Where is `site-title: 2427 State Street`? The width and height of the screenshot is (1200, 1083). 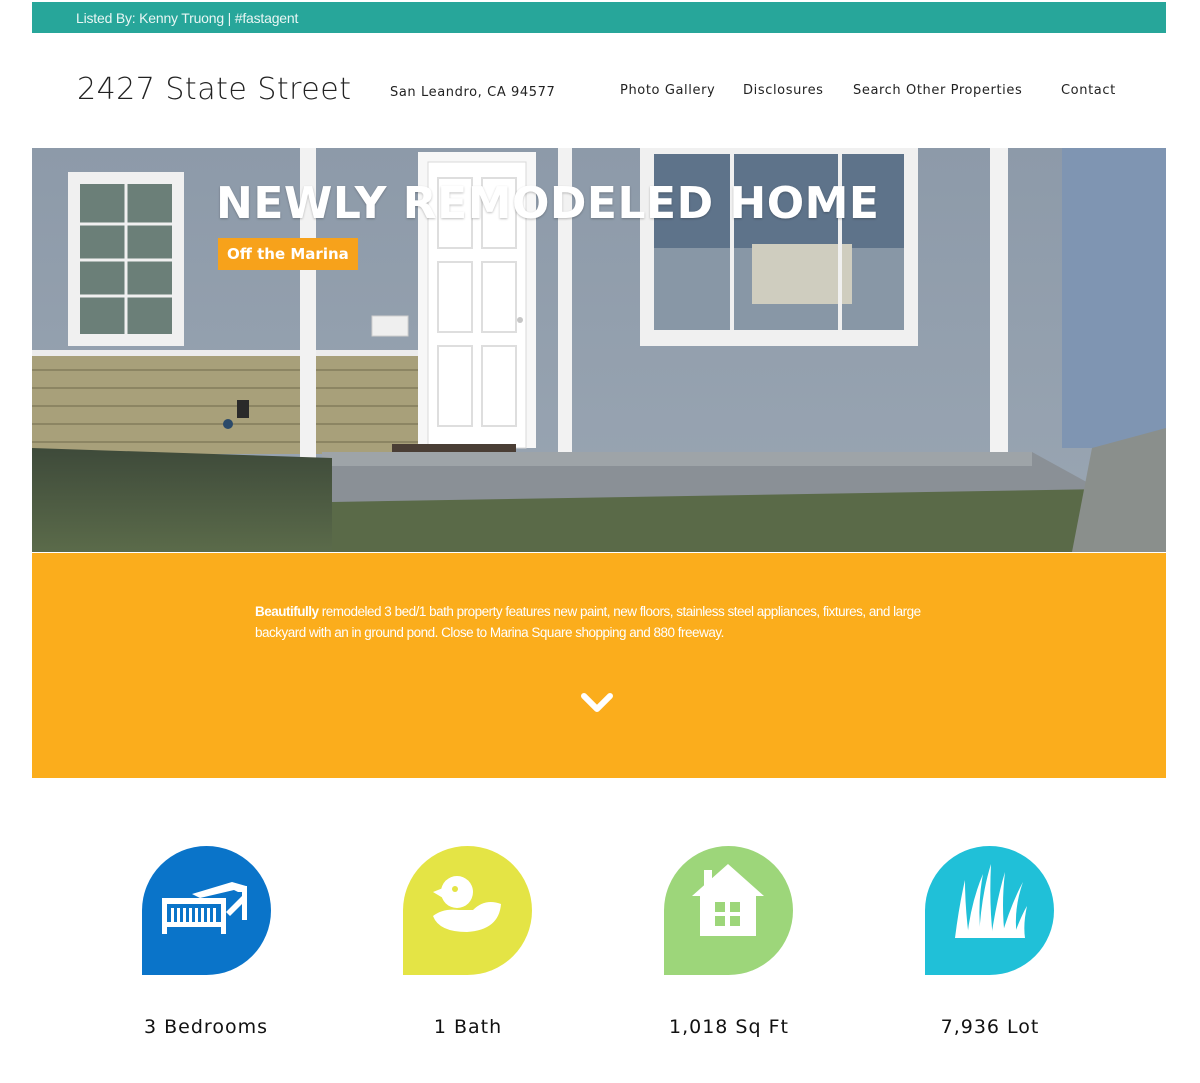 site-title: 2427 State Street is located at coordinates (214, 89).